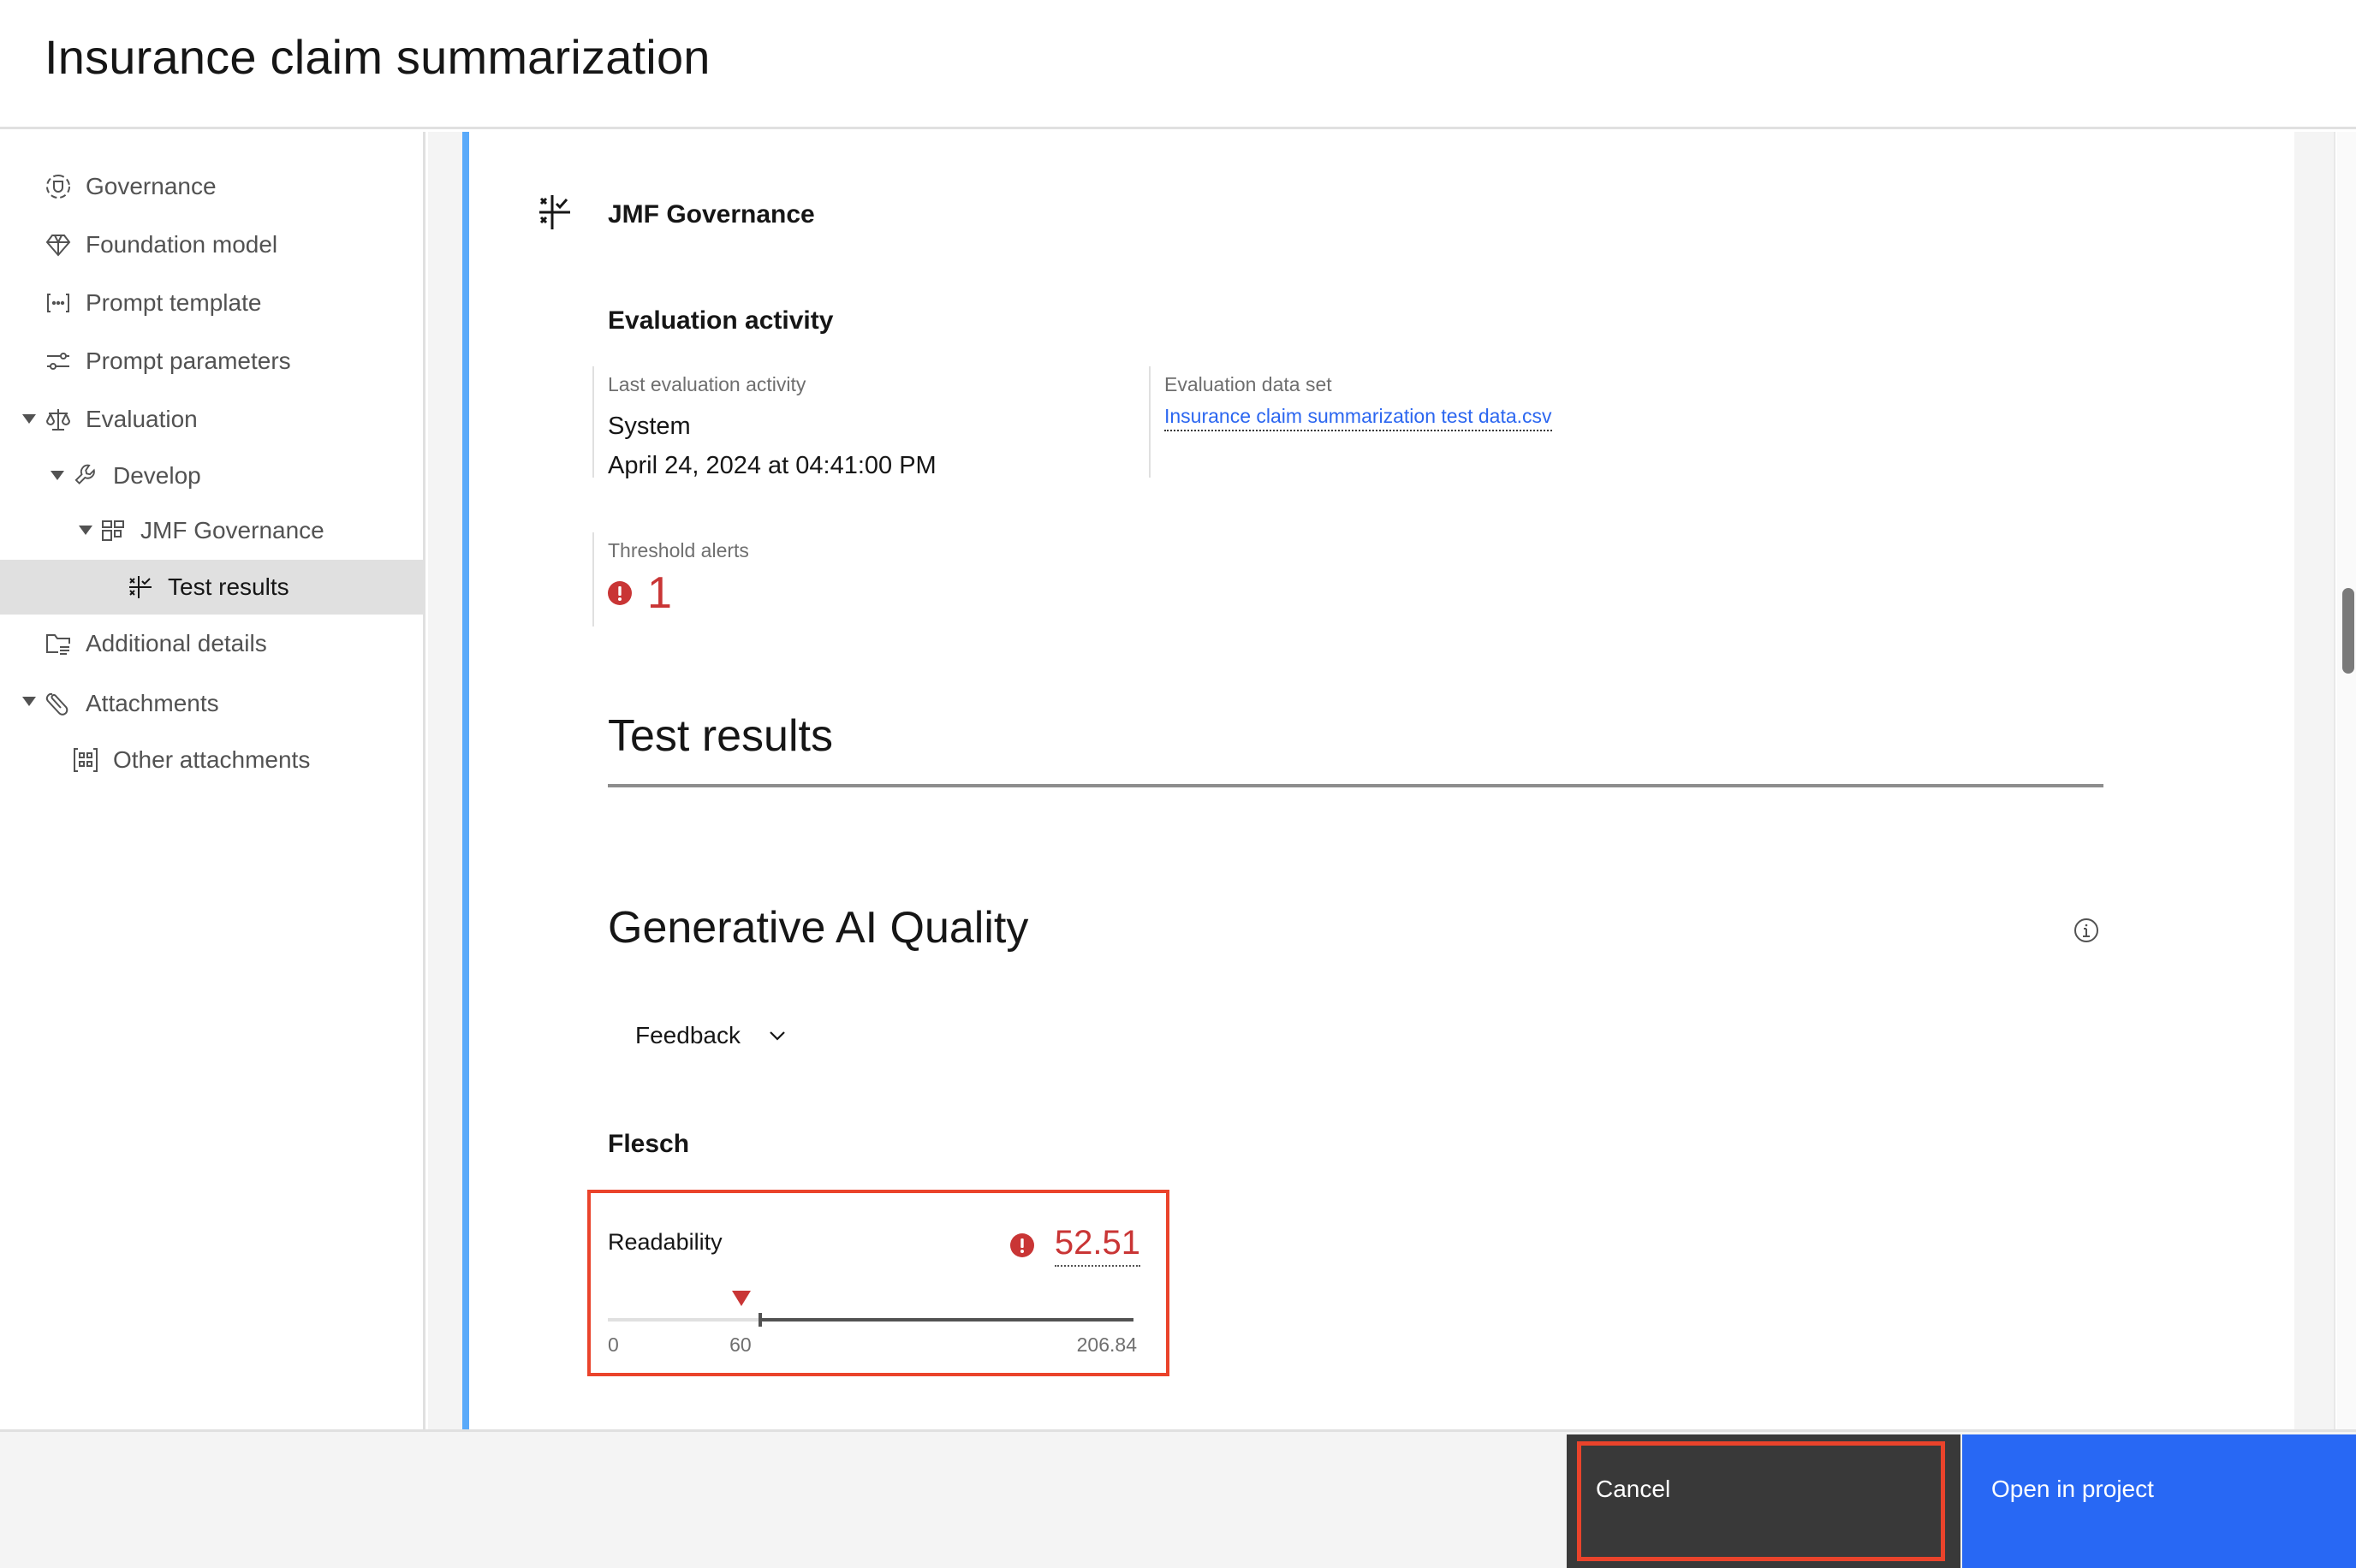 Image resolution: width=2356 pixels, height=1568 pixels. Describe the element at coordinates (1097, 1245) in the screenshot. I see `metric-value: 52.51` at that location.